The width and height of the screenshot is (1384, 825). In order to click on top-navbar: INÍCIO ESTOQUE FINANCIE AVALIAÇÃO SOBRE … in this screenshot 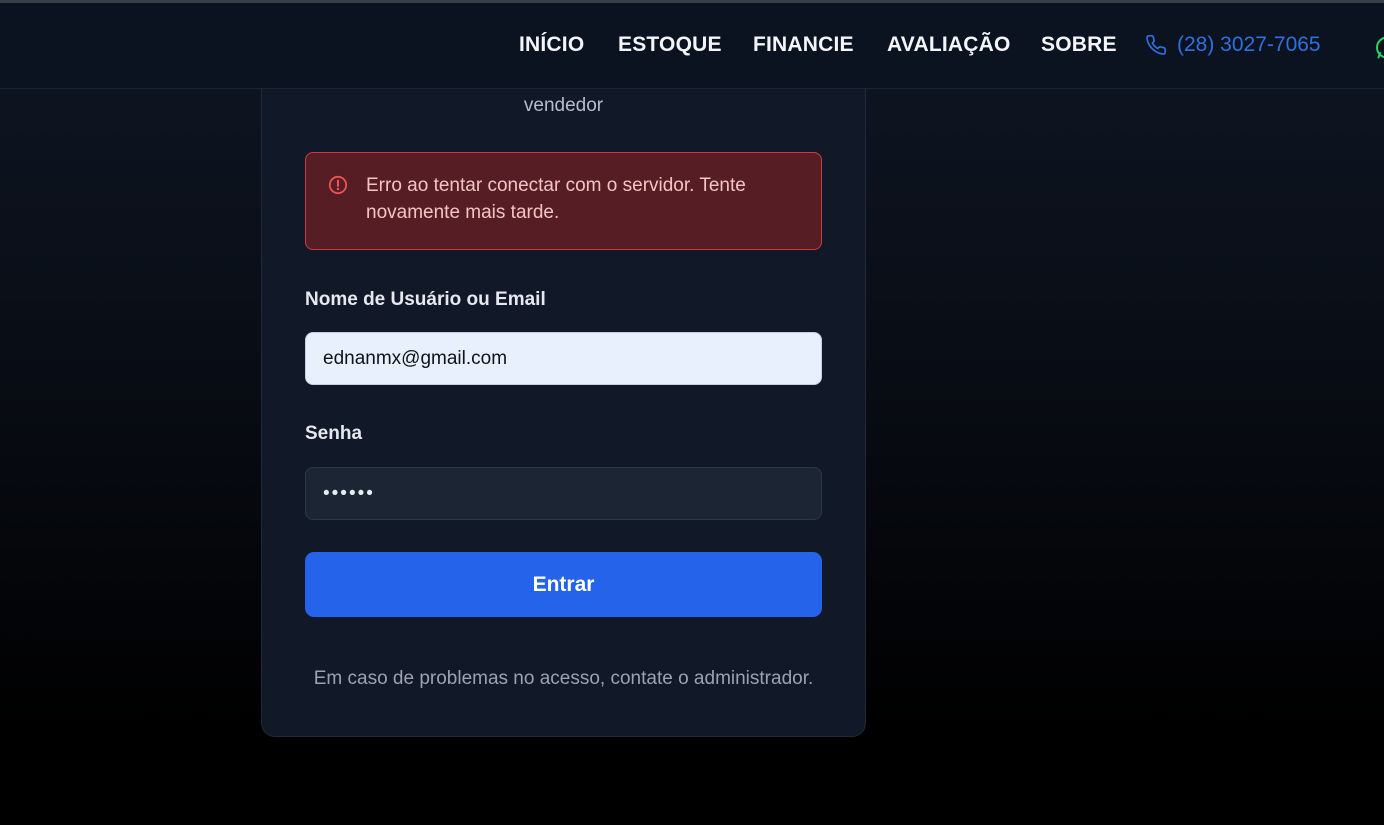, I will do `click(692, 46)`.